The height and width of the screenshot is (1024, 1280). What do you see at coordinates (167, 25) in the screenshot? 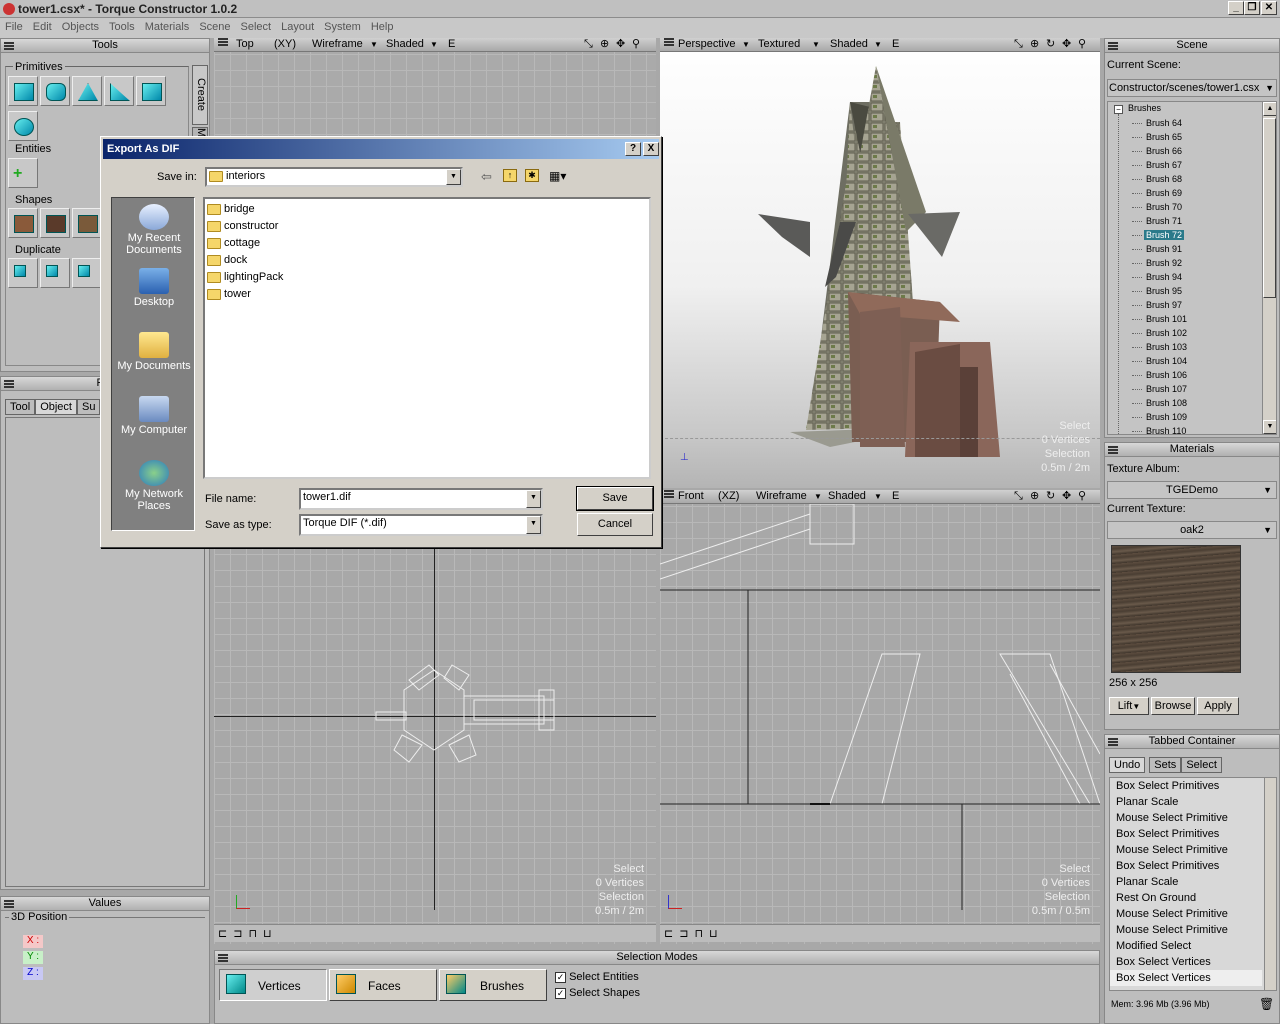
I see `menu-materials: Materials` at bounding box center [167, 25].